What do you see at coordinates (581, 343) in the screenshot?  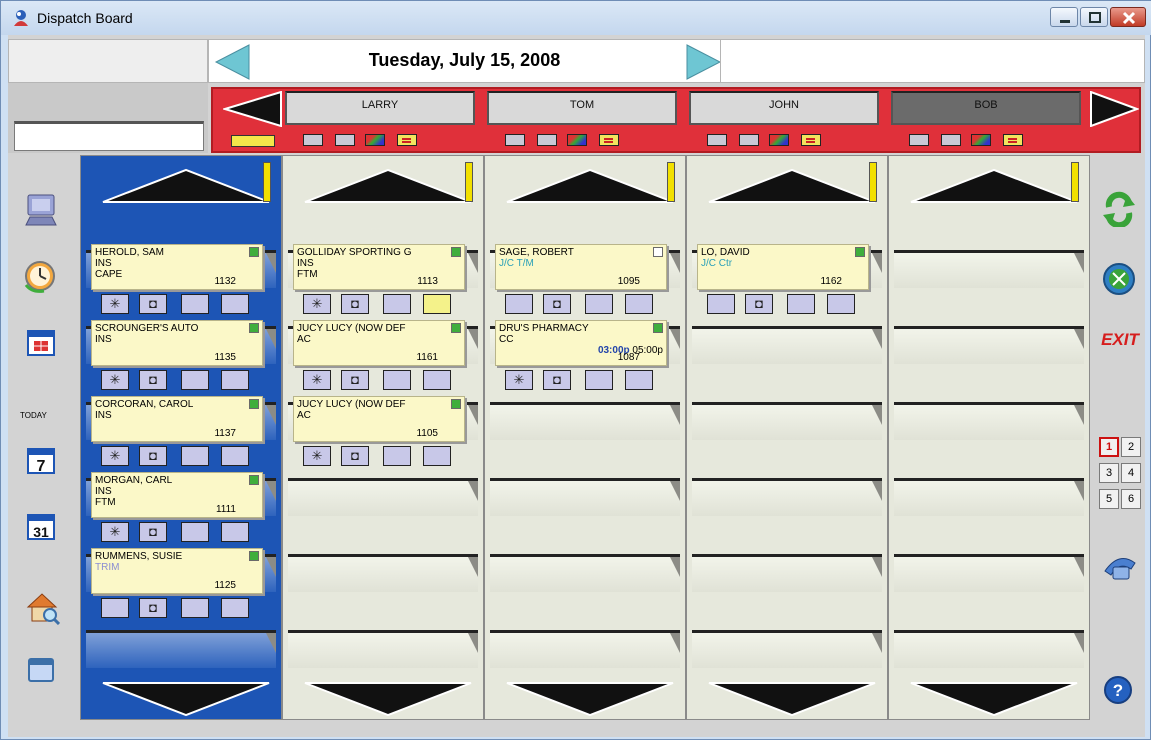 I see `job-card: DRU'S PHARMACY CC 03:00p 05:00p 1087` at bounding box center [581, 343].